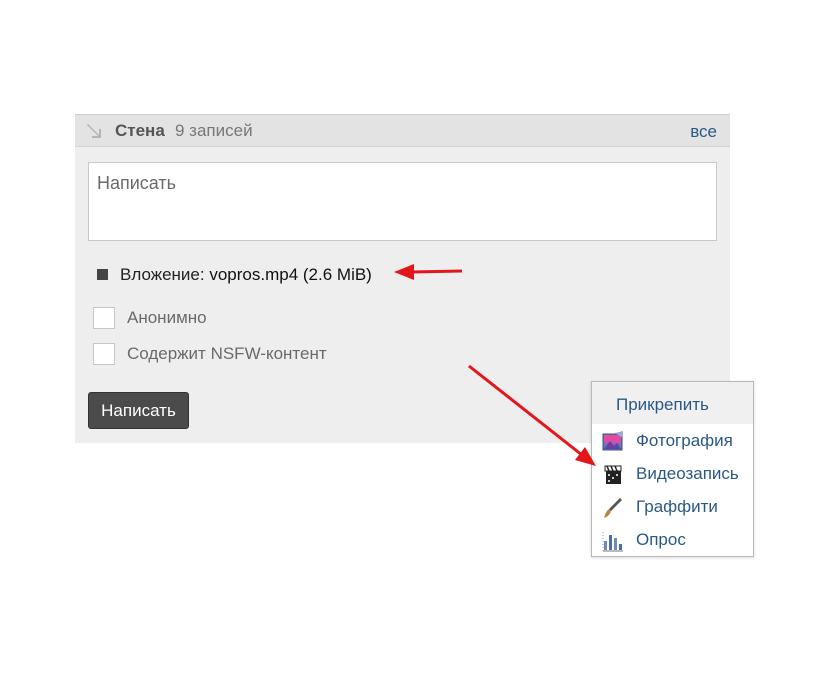 Image resolution: width=824 pixels, height=698 pixels. What do you see at coordinates (138, 410) in the screenshot?
I see `submit-button: Написать` at bounding box center [138, 410].